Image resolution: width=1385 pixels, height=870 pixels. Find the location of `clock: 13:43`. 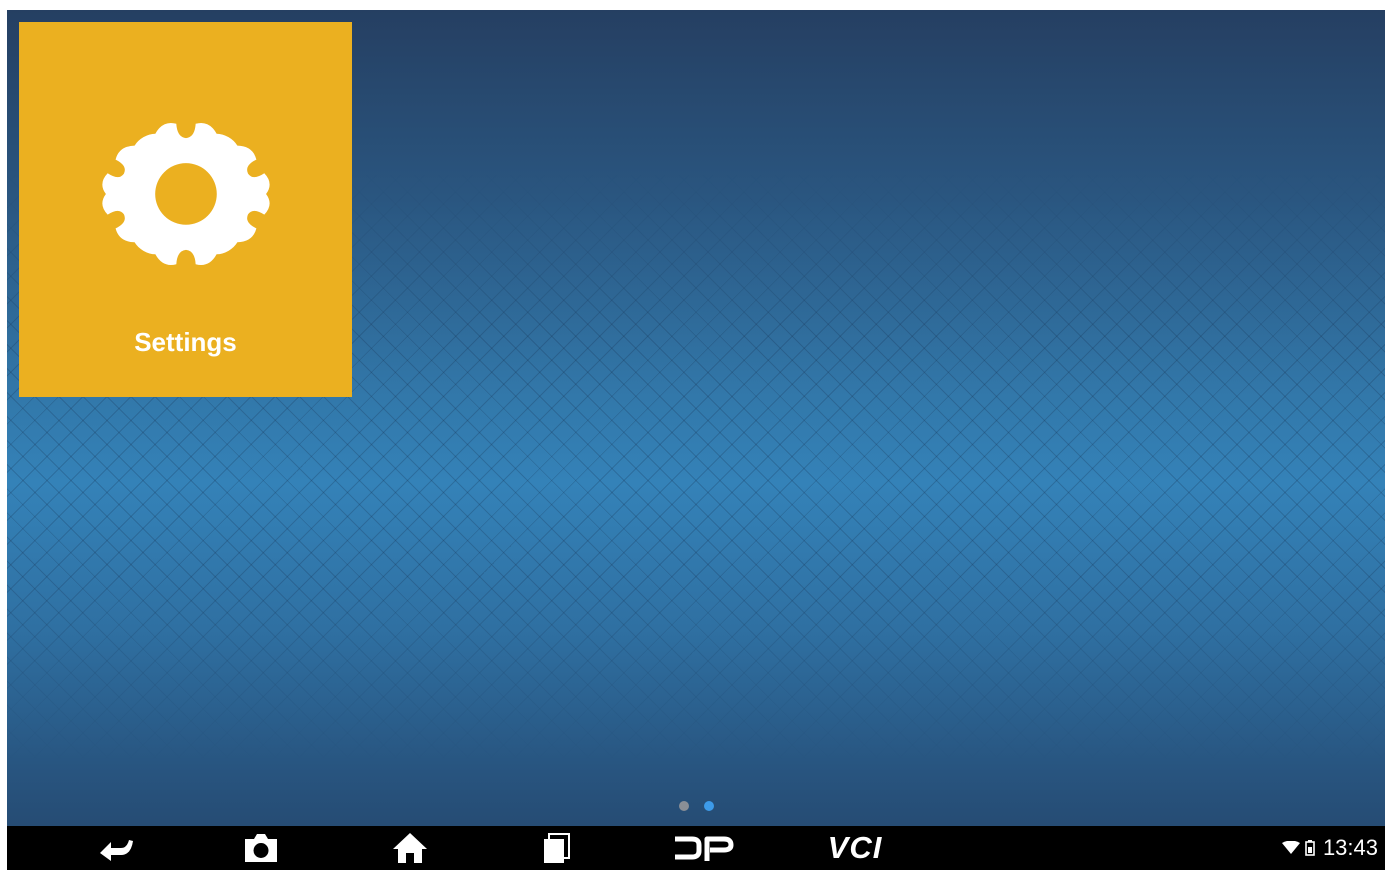

clock: 13:43 is located at coordinates (1350, 847).